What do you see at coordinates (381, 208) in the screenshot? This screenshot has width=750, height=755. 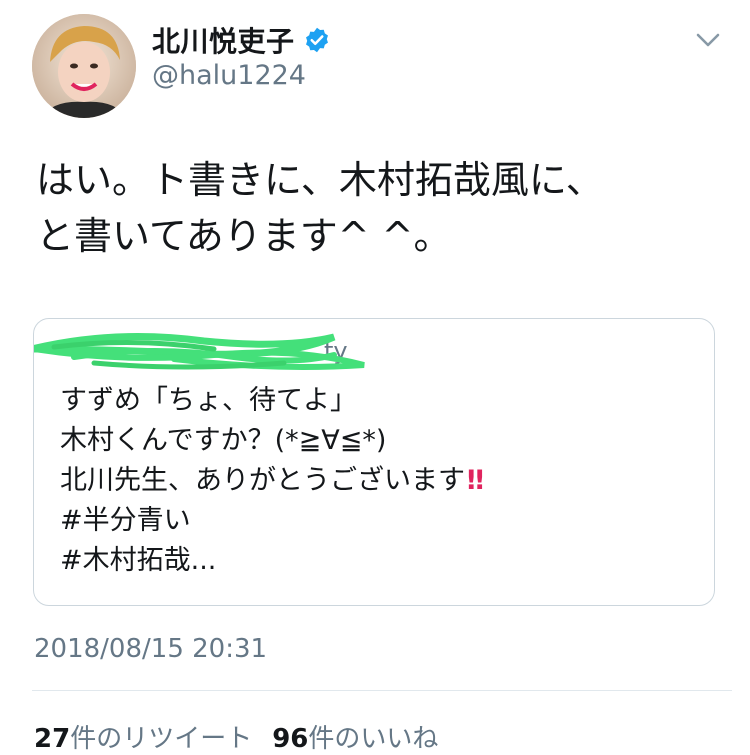 I see `tweet-text: はい。ト書きに、木村拓哉風に、 と書いてあります^ ^。` at bounding box center [381, 208].